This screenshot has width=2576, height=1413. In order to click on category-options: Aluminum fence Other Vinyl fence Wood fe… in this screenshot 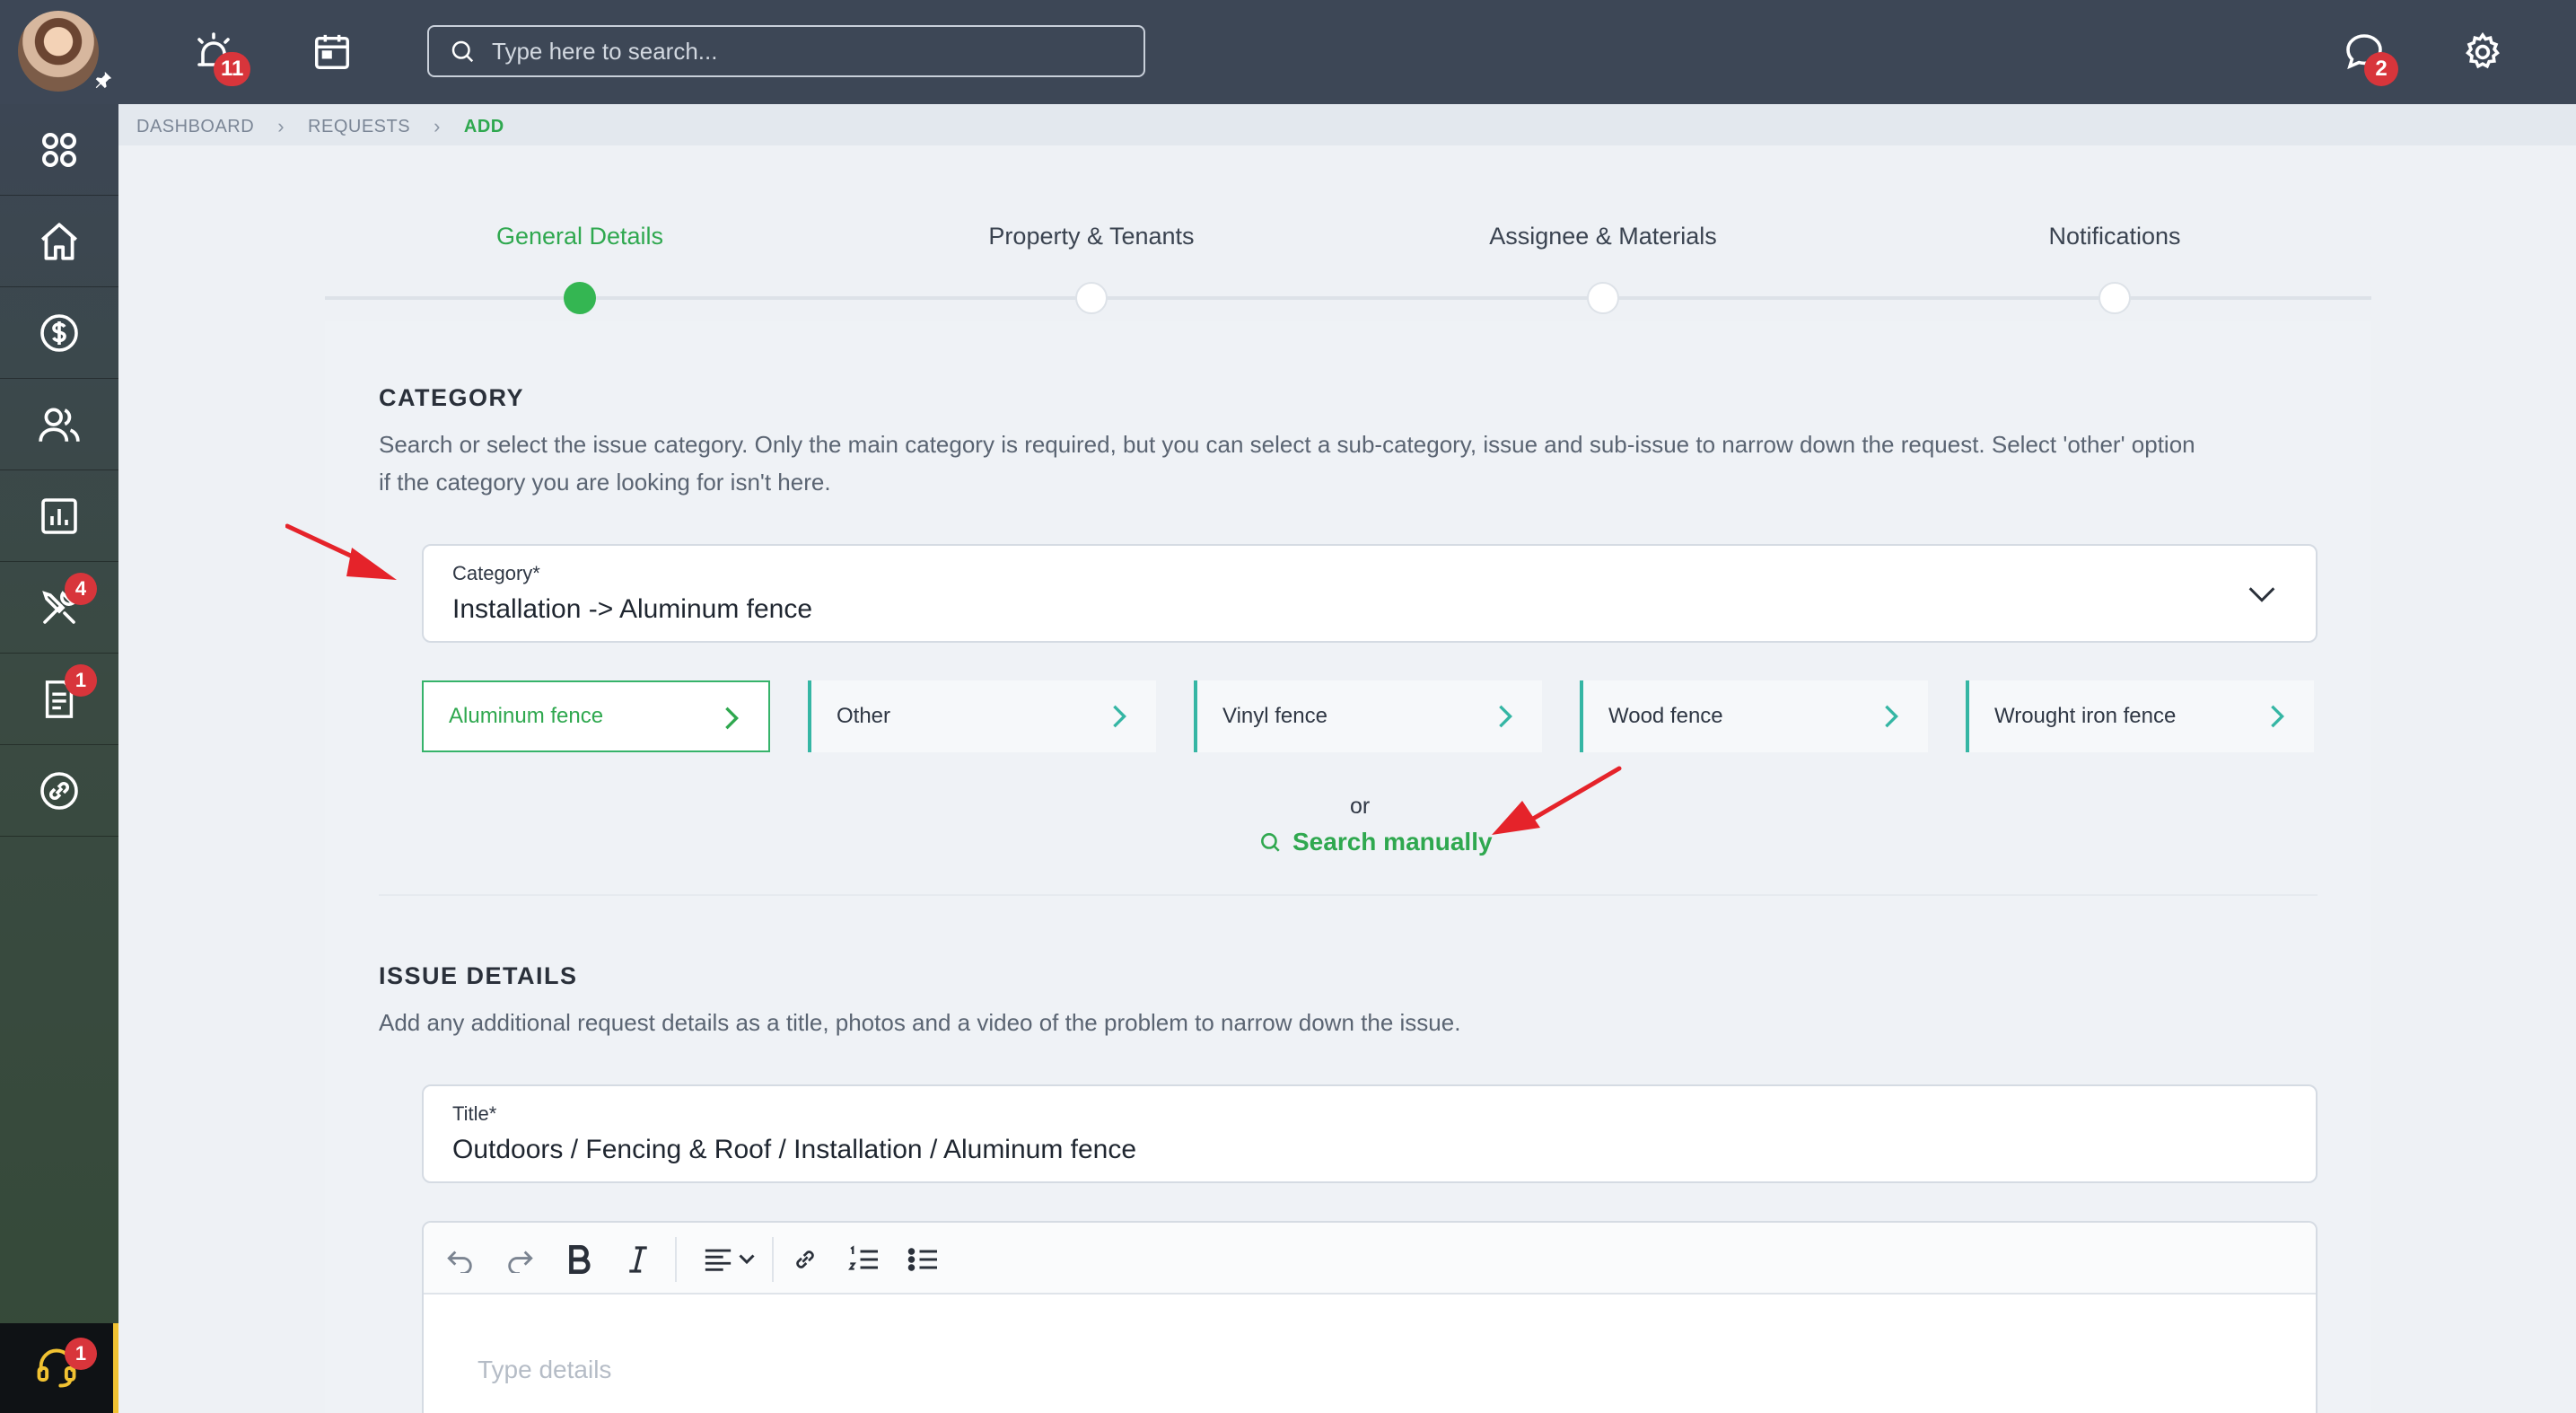, I will do `click(1370, 716)`.